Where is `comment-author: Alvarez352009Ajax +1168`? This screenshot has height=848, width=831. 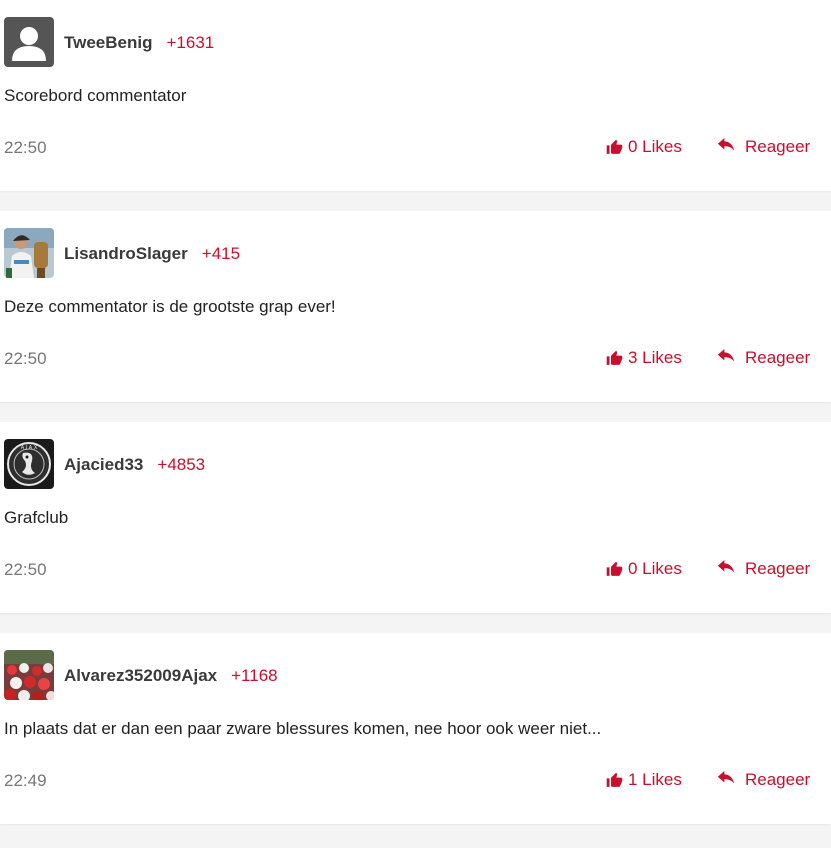 comment-author: Alvarez352009Ajax +1168 is located at coordinates (171, 676).